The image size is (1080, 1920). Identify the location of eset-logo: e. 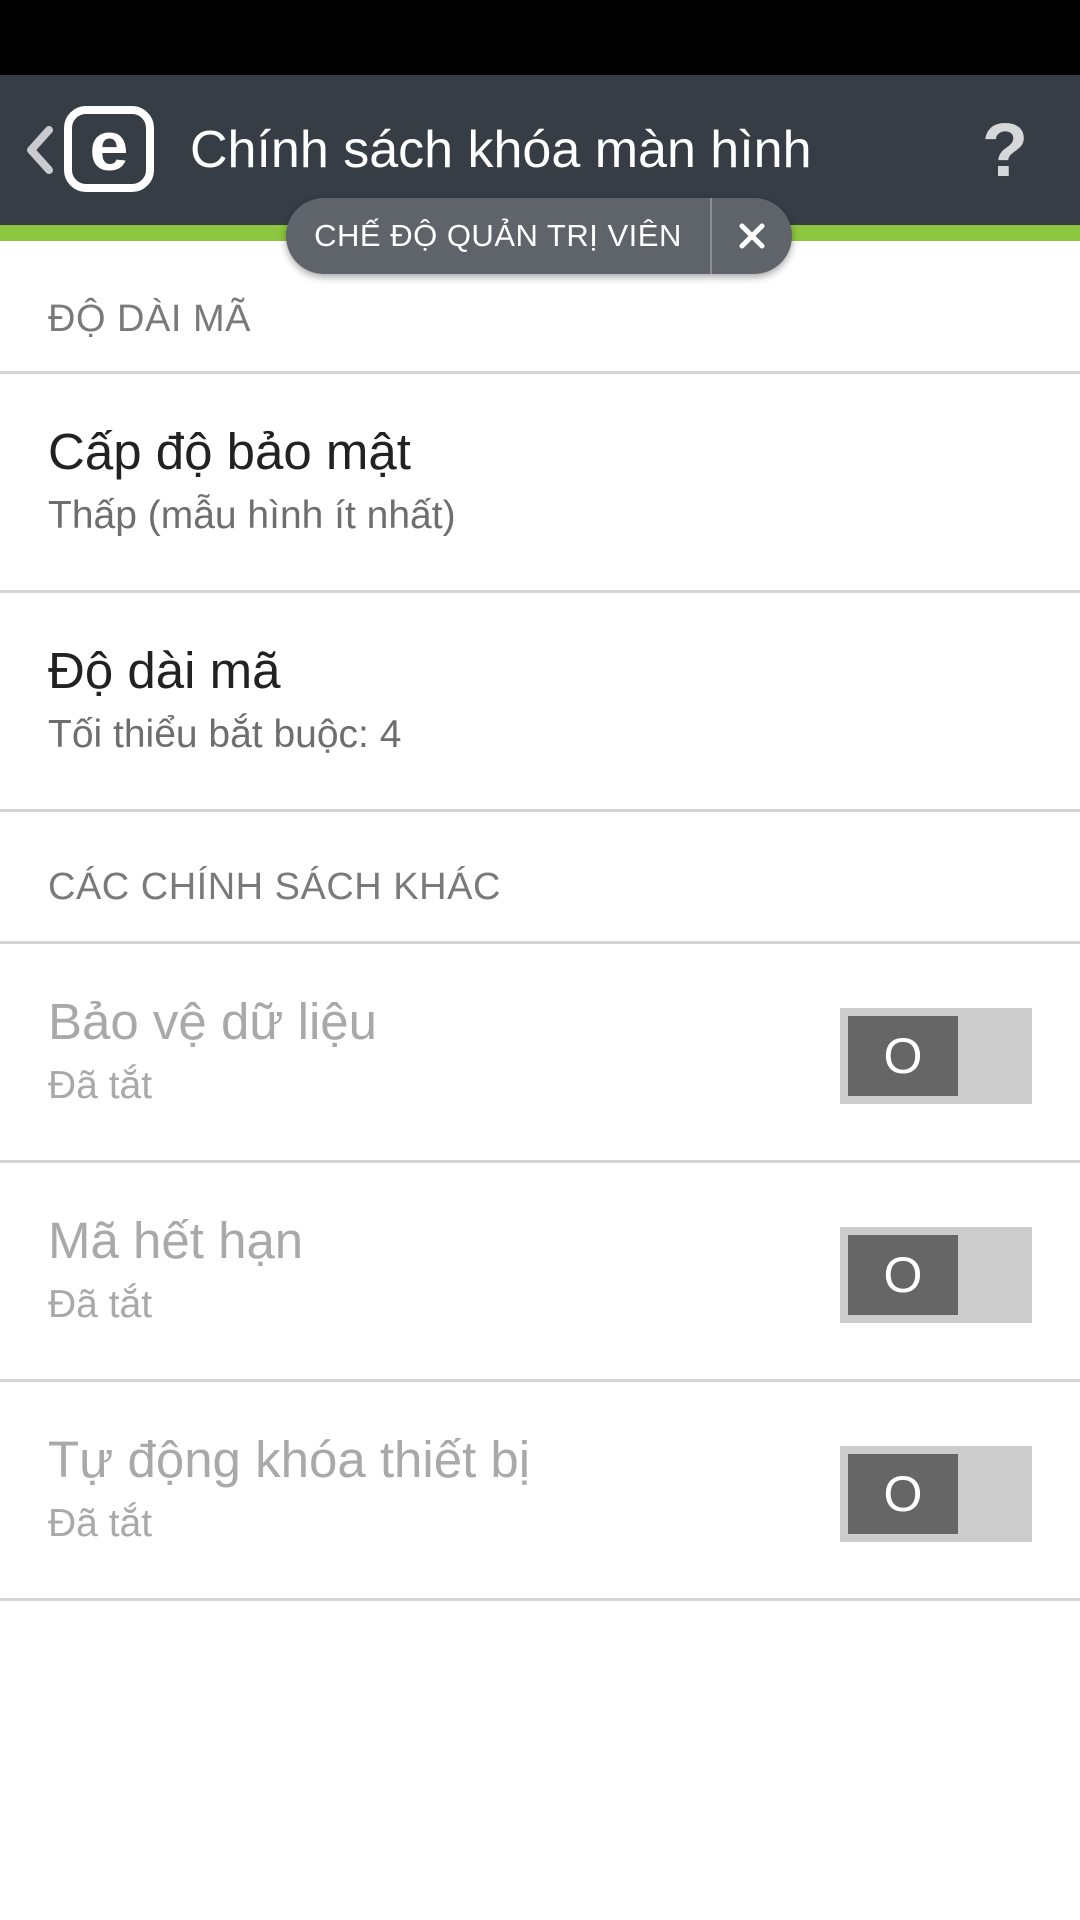
(109, 149).